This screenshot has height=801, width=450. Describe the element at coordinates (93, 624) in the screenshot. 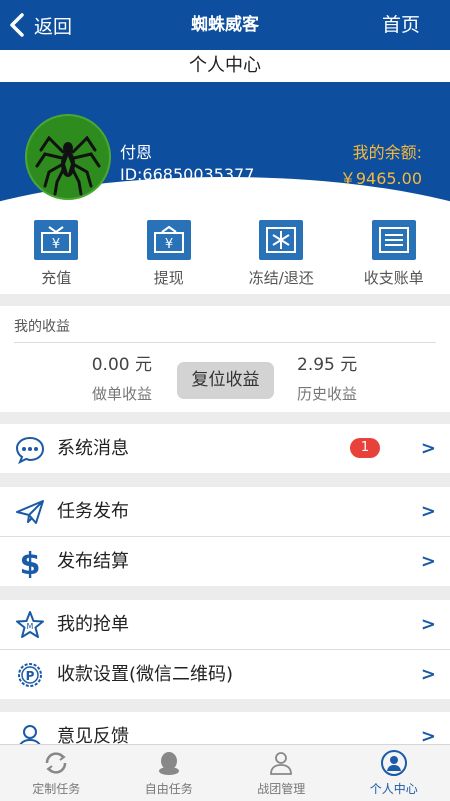

I see `menu-label-grab: 我的抢单` at that location.